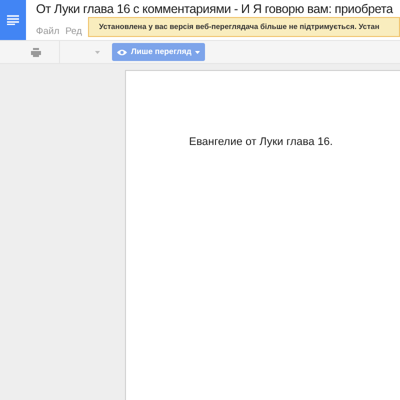  I want to click on view-only-button: Лише перегляд, so click(159, 52).